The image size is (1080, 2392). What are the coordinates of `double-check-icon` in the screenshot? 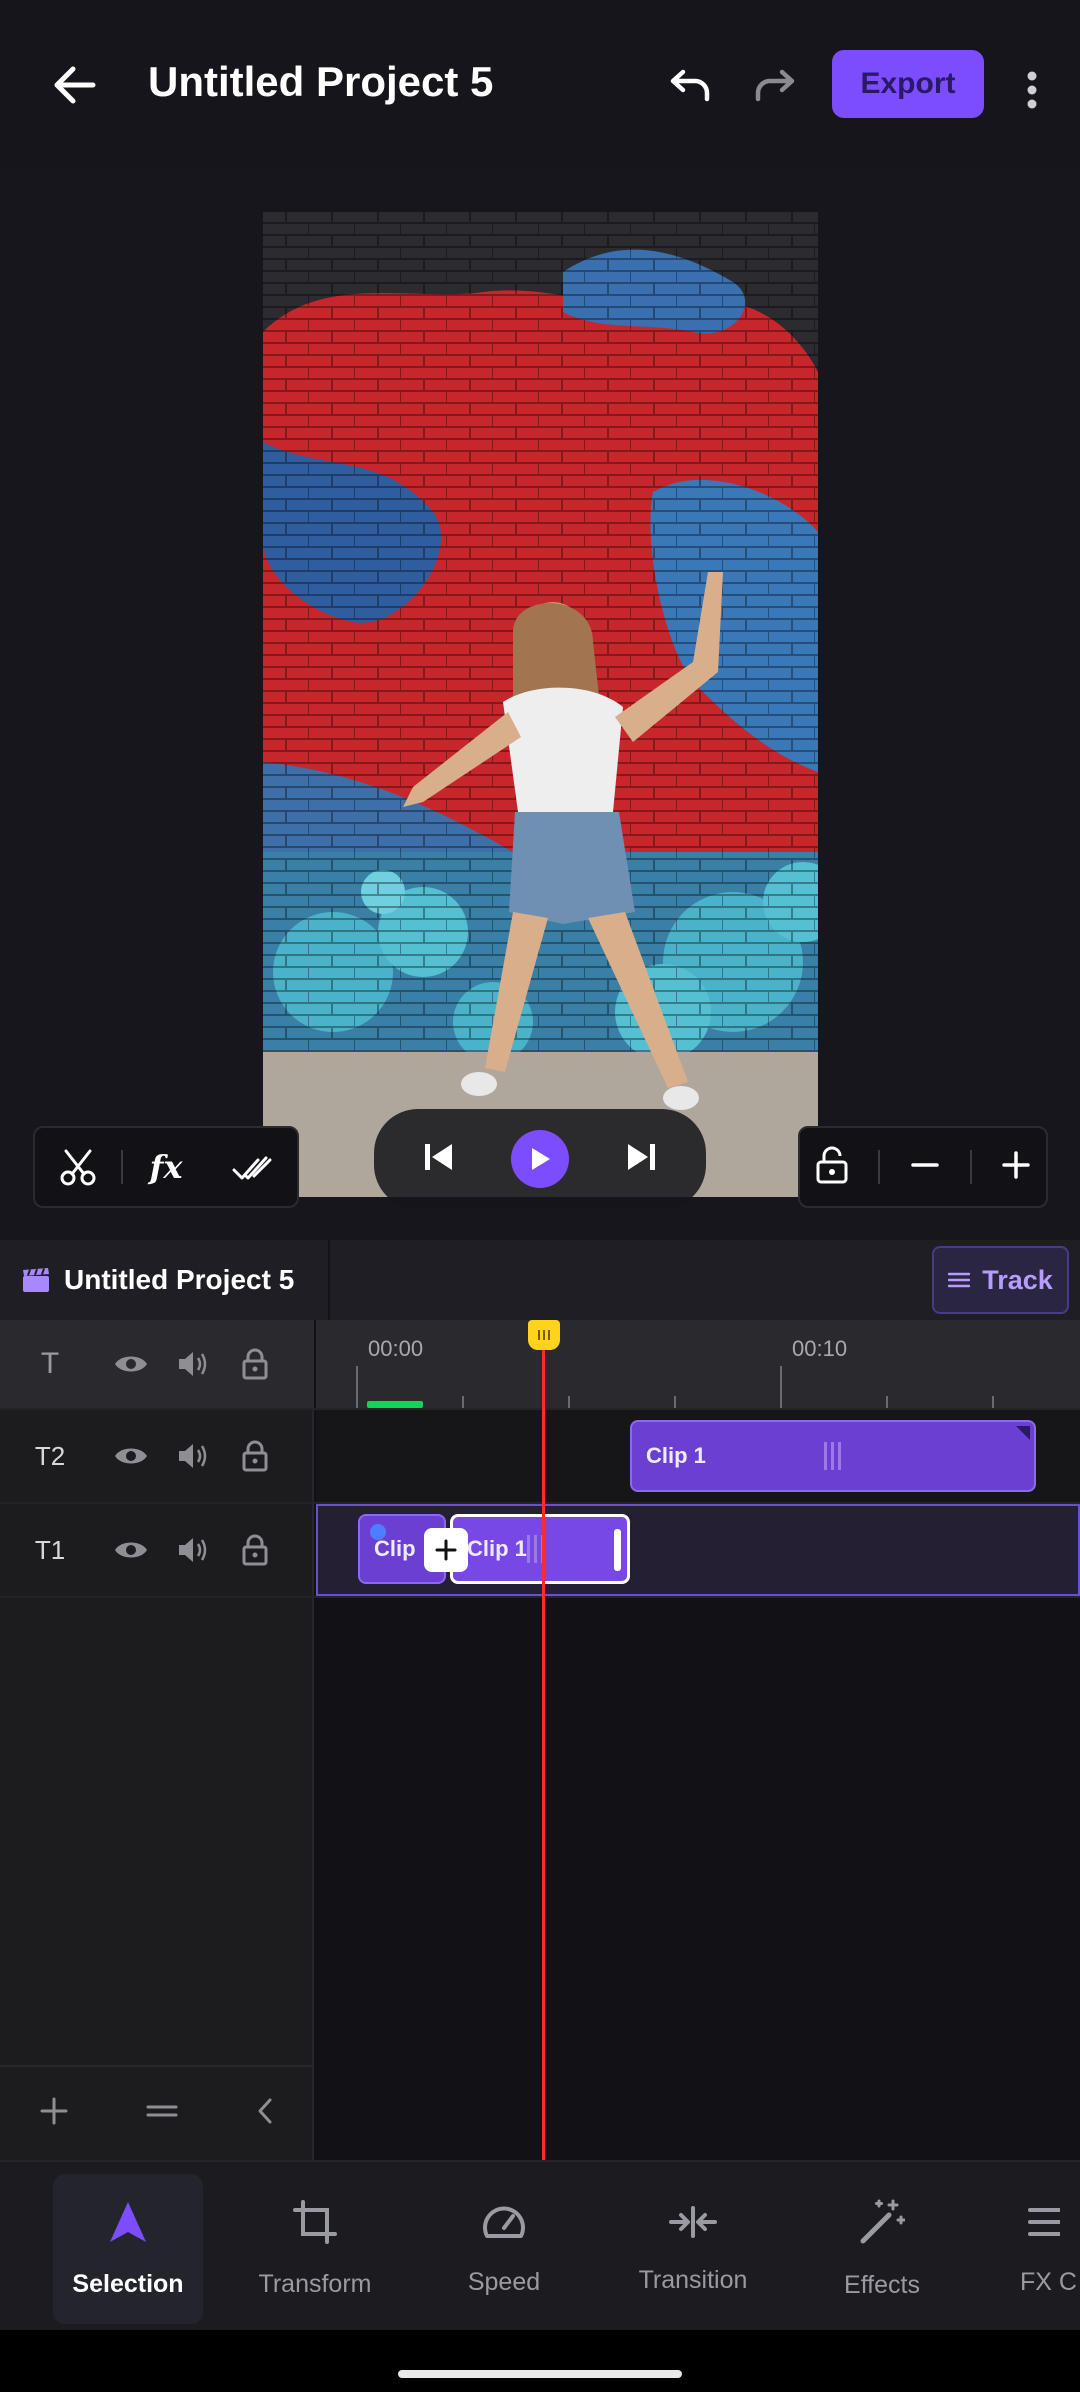 It's located at (252, 1168).